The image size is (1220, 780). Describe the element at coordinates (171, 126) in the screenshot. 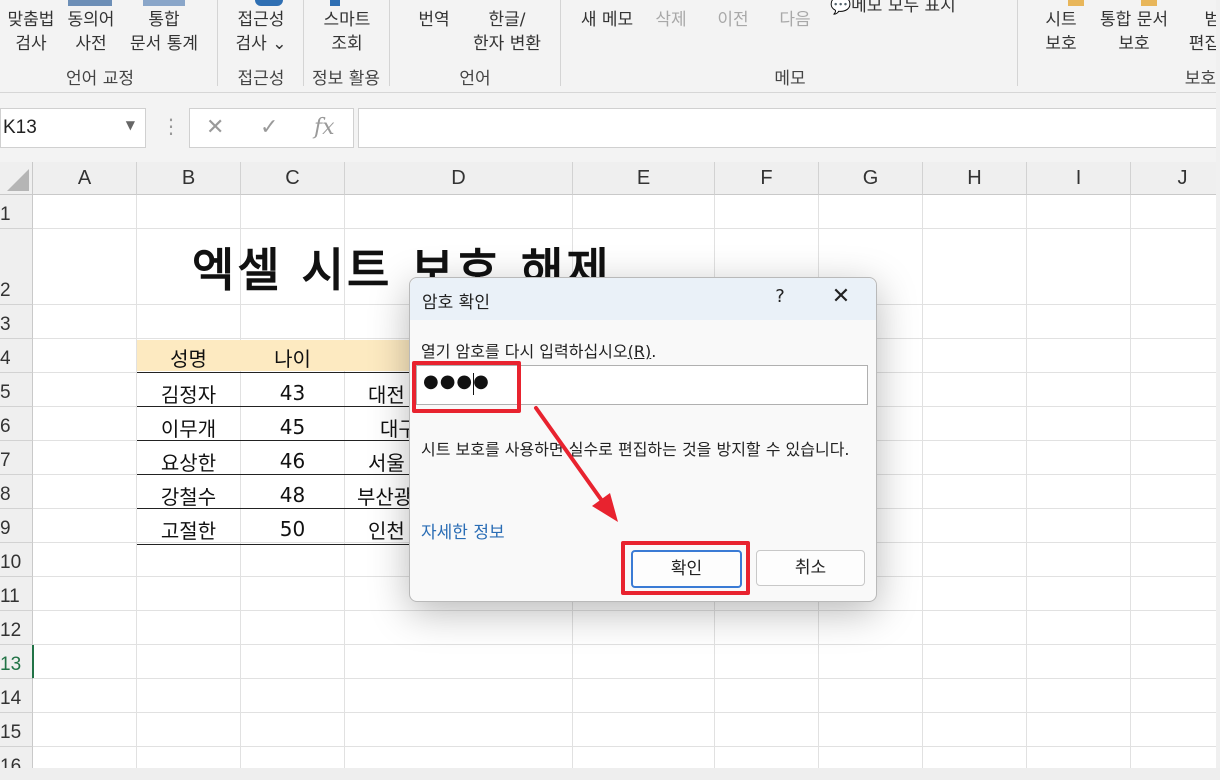

I see `drag-handle-icon: ⋮` at that location.